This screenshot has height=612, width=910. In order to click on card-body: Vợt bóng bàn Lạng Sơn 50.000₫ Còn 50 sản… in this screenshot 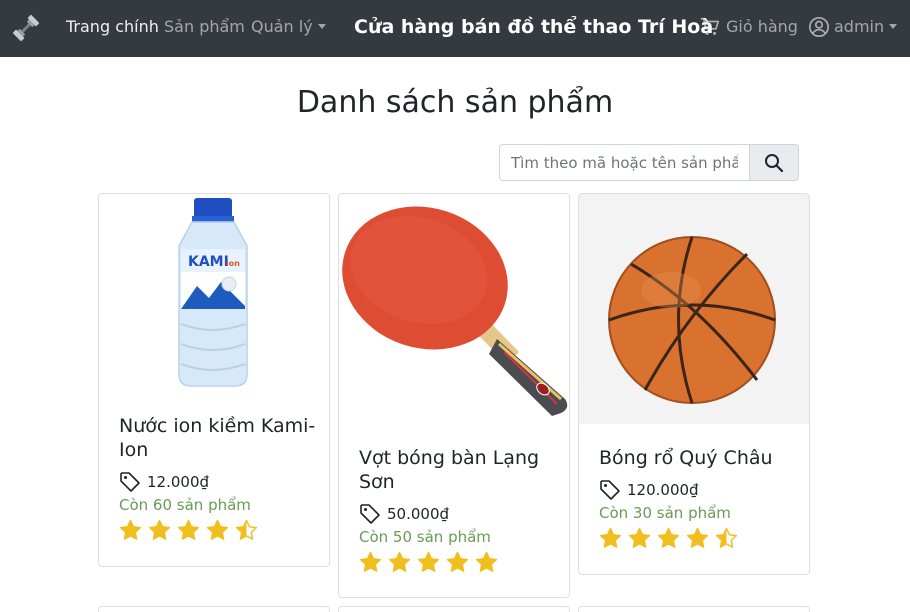, I will do `click(458, 509)`.